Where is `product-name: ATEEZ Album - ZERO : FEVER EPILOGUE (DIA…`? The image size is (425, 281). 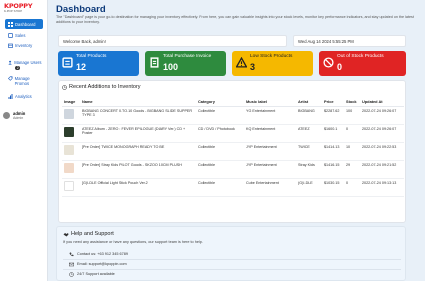 product-name: ATEEZ Album - ZERO : FEVER EPILOGUE (DIA… is located at coordinates (138, 133).